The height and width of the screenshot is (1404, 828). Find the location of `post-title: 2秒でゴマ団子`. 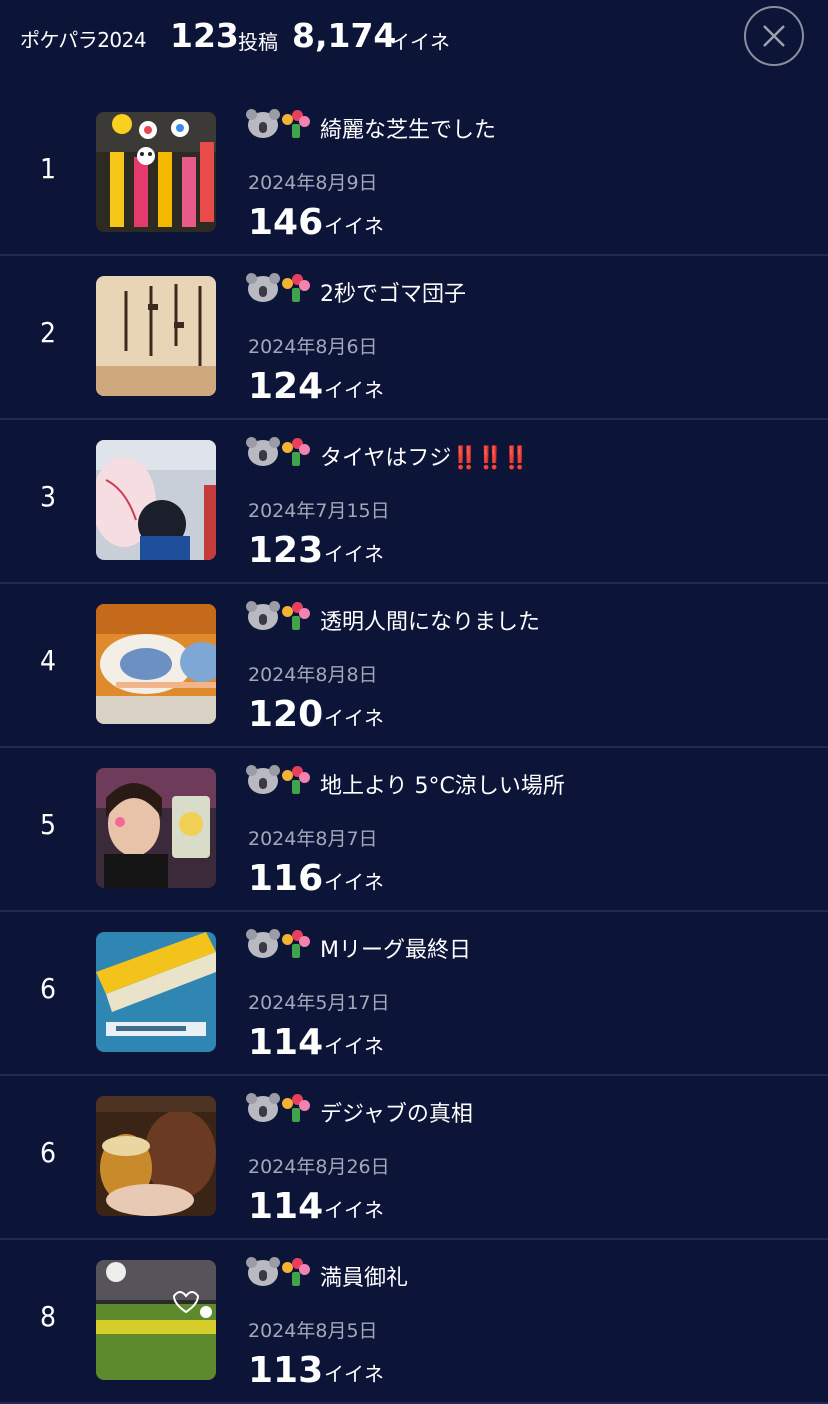

post-title: 2秒でゴマ団子 is located at coordinates (393, 294).